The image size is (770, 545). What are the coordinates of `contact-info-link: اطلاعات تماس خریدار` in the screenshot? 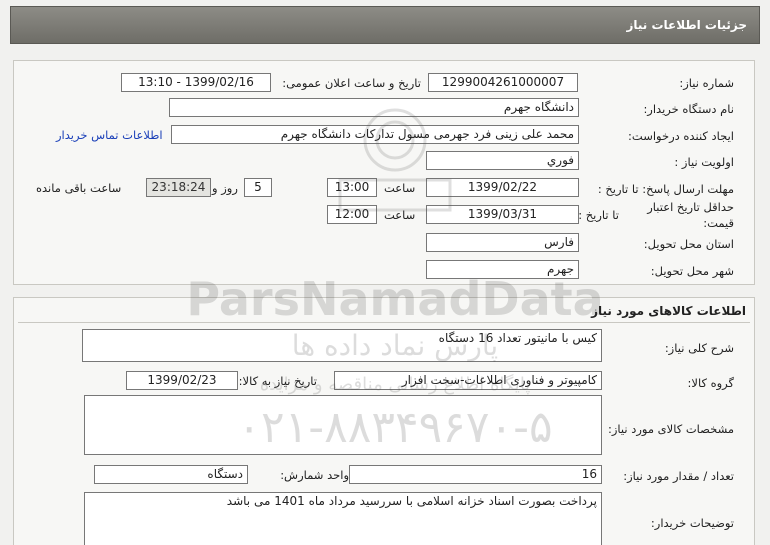 It's located at (109, 135).